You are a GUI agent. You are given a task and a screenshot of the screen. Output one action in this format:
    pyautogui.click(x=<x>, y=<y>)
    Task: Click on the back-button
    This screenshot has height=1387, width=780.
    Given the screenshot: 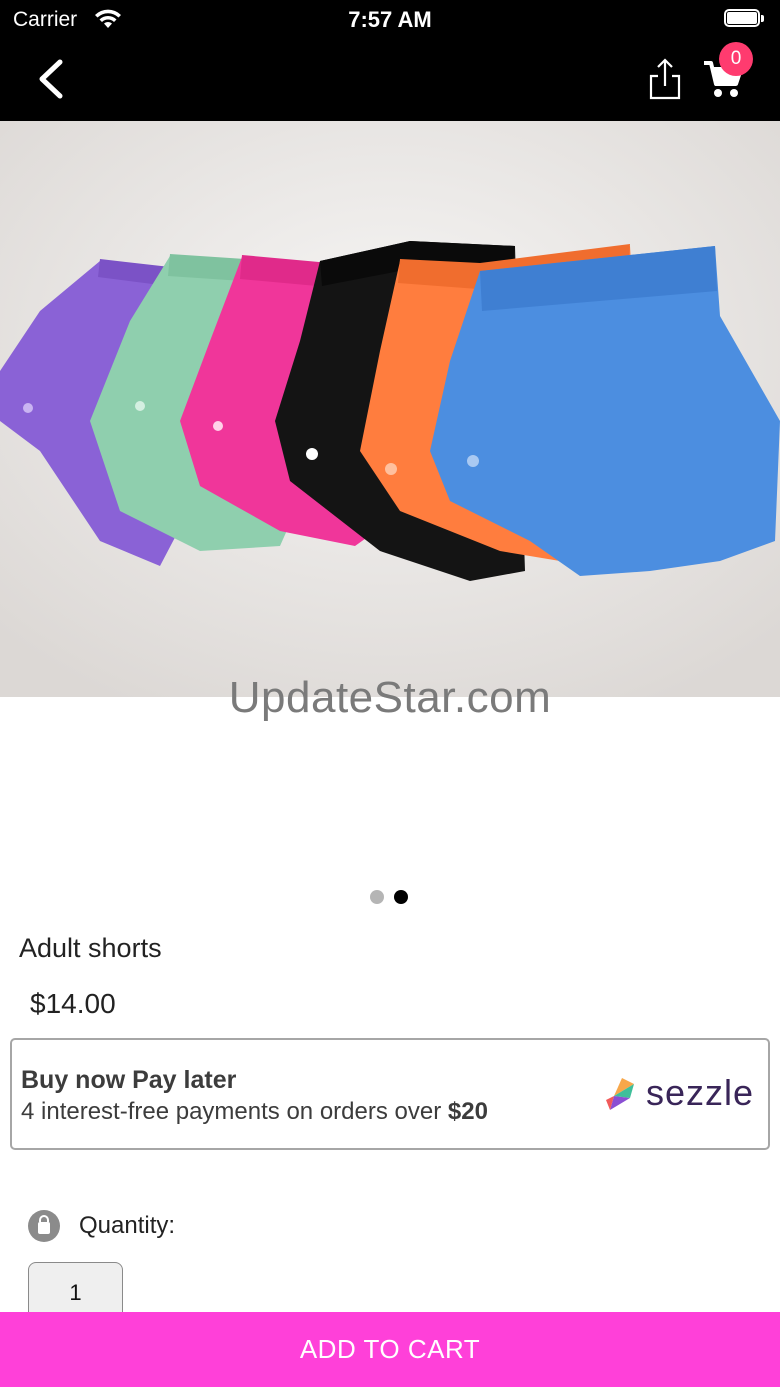 What is the action you would take?
    pyautogui.click(x=54, y=79)
    